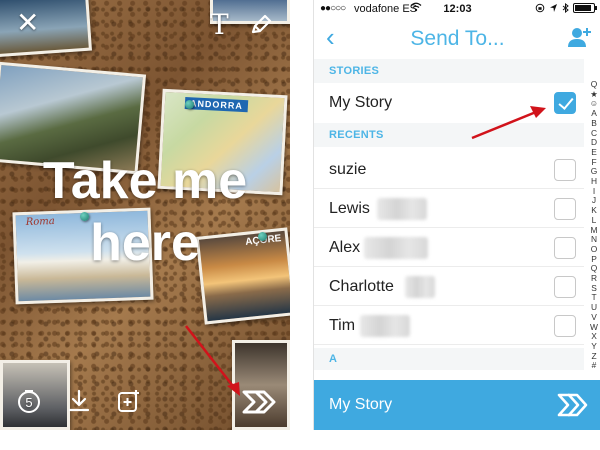 Image resolution: width=600 pixels, height=450 pixels. I want to click on send-bar: My Story, so click(457, 405).